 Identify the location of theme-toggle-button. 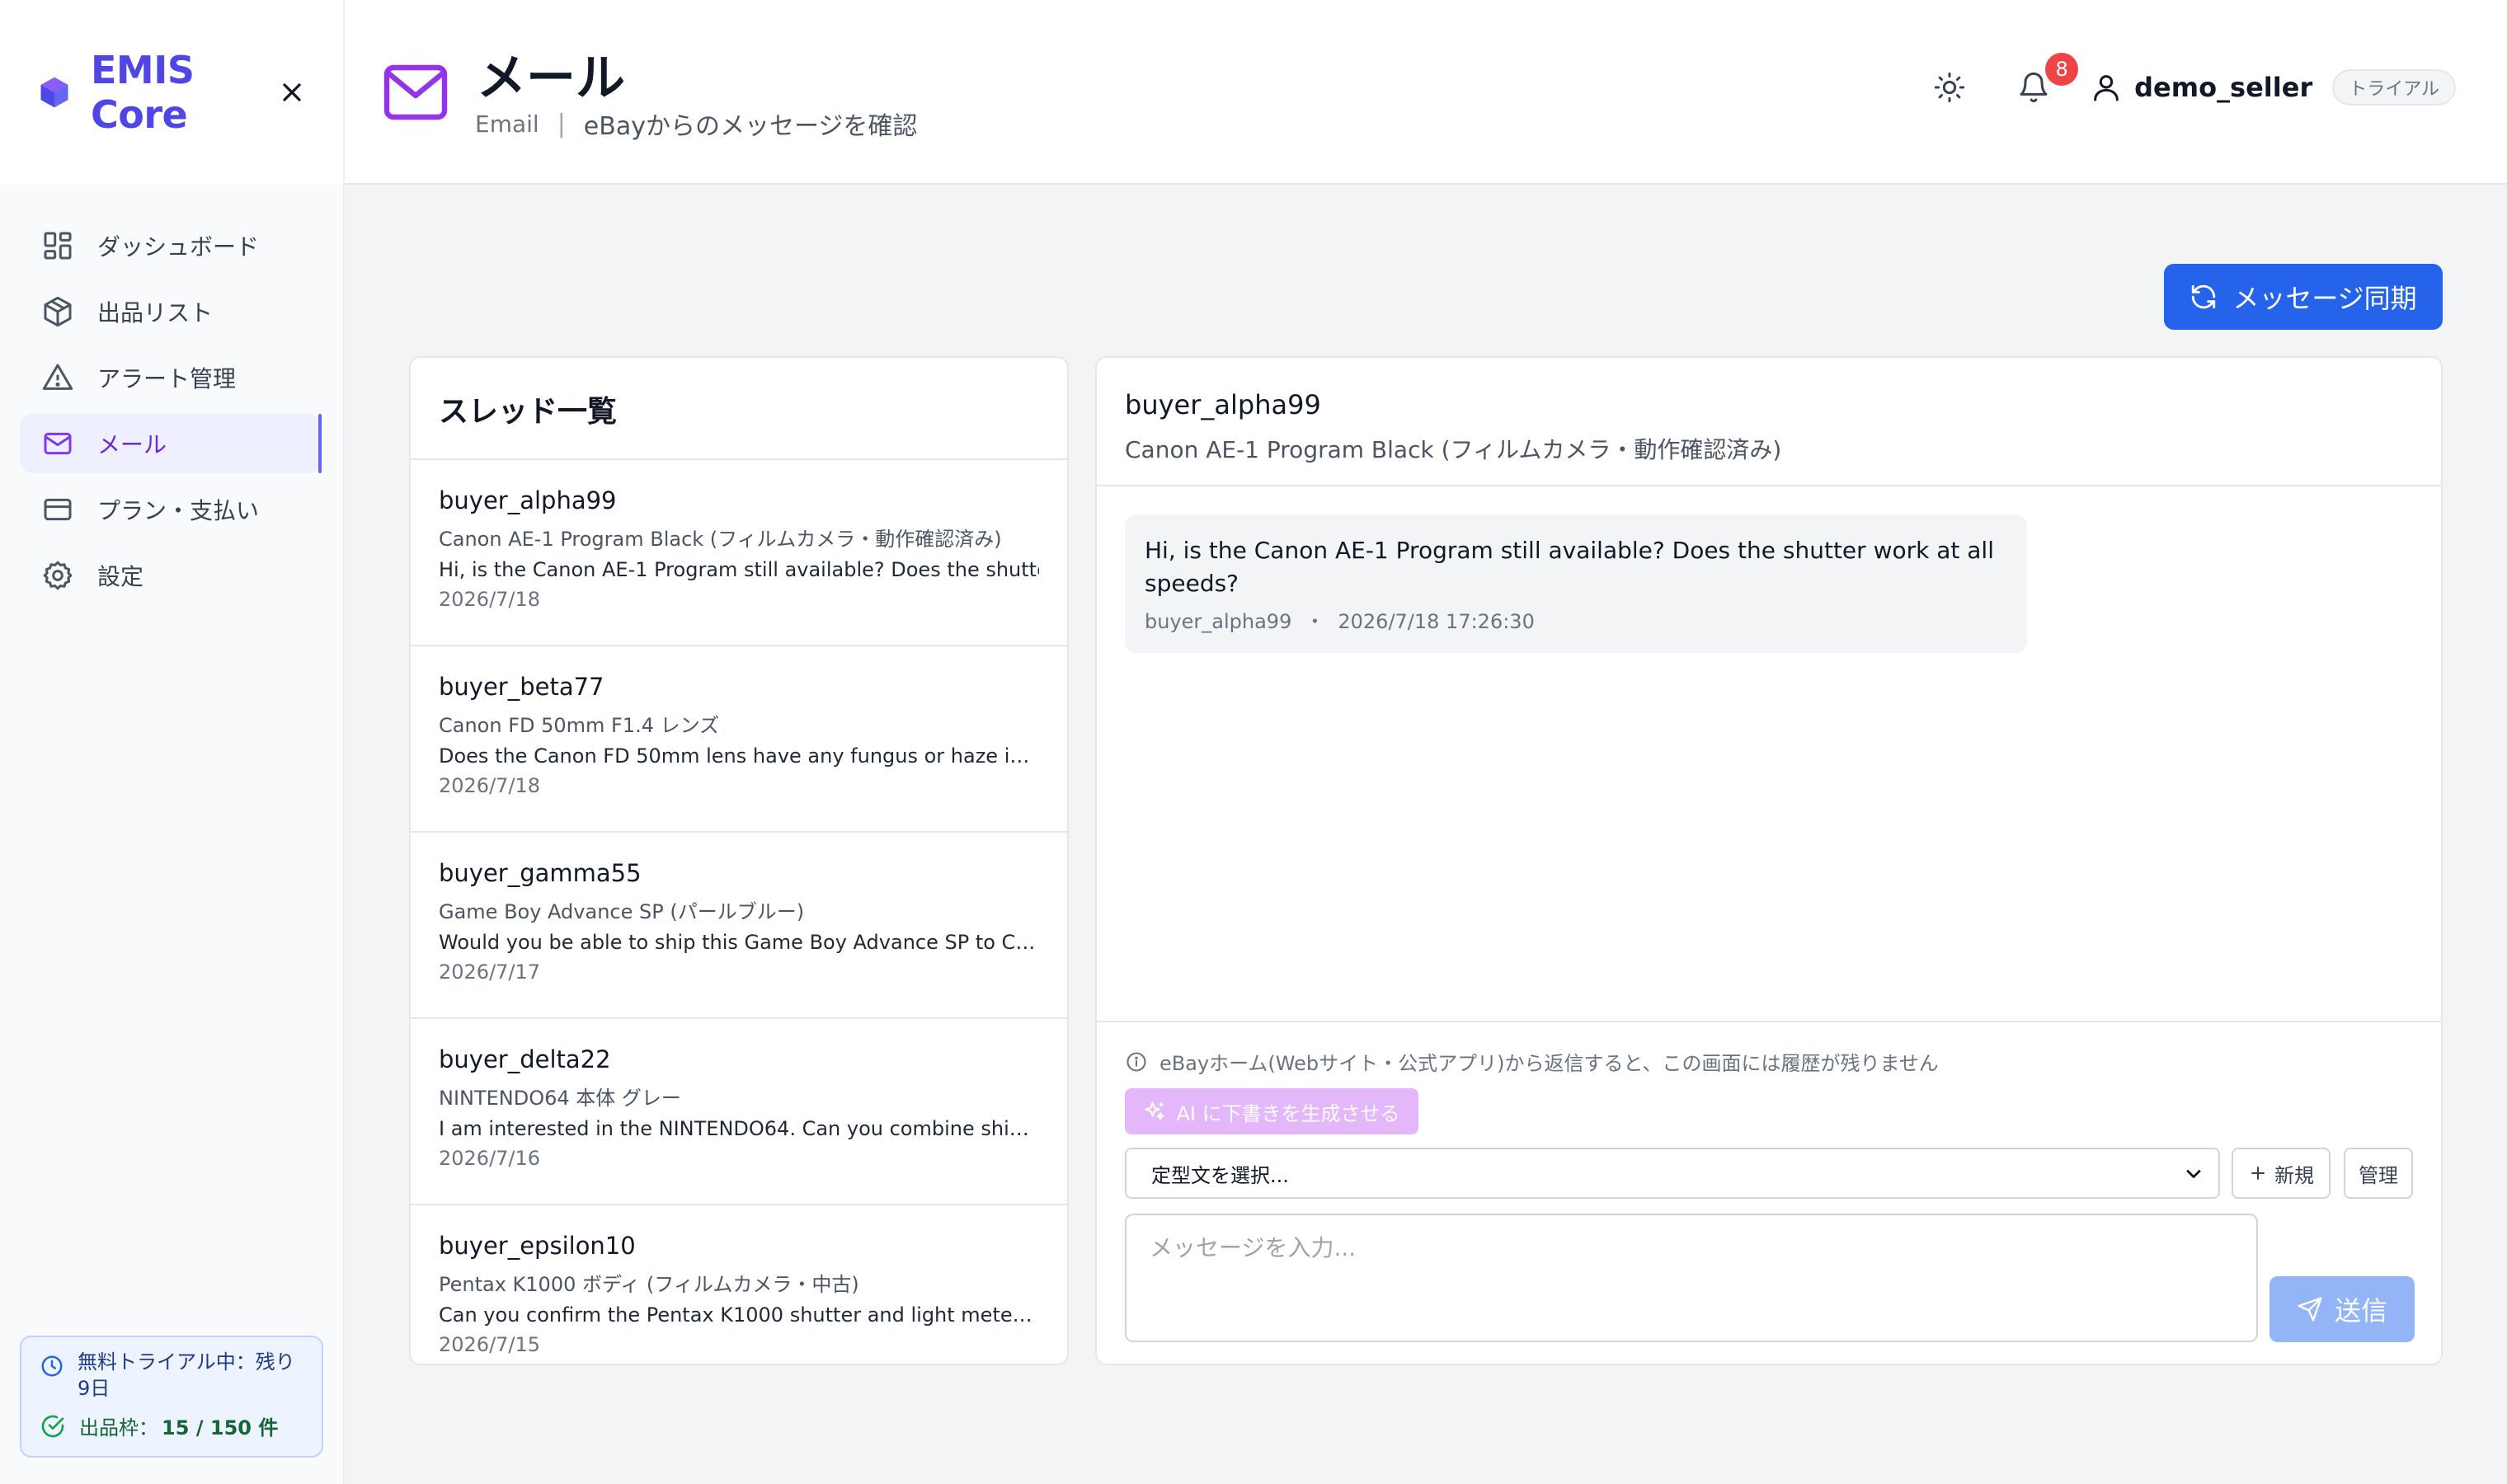
(1949, 87).